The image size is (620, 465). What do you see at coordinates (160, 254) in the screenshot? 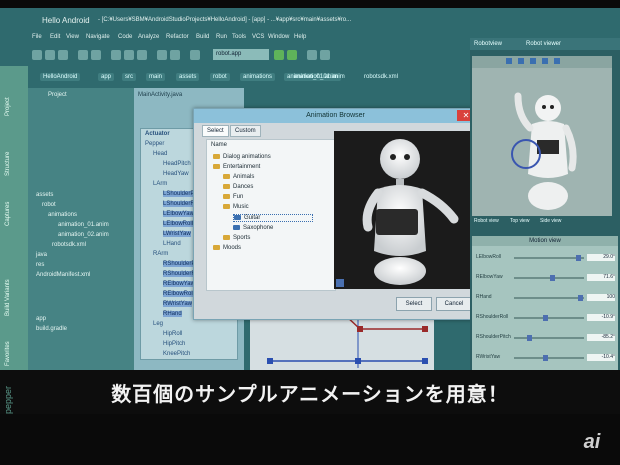
I see `actuator-item: RArm` at bounding box center [160, 254].